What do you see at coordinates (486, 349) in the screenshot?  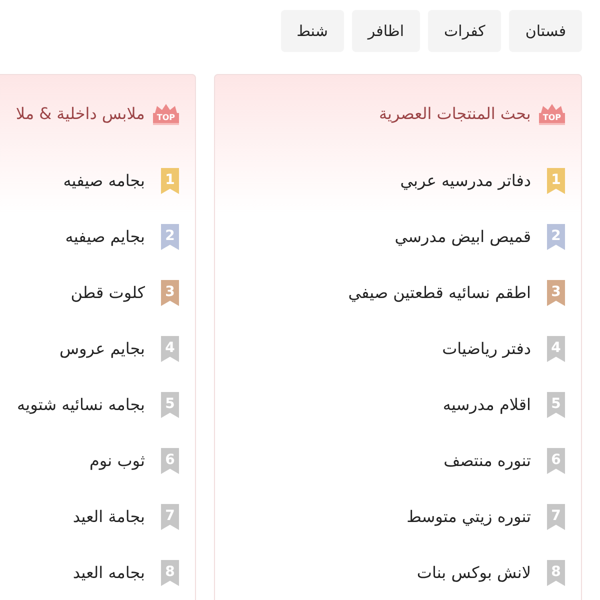 I see `trending-search-link: دفتر رياضيات` at bounding box center [486, 349].